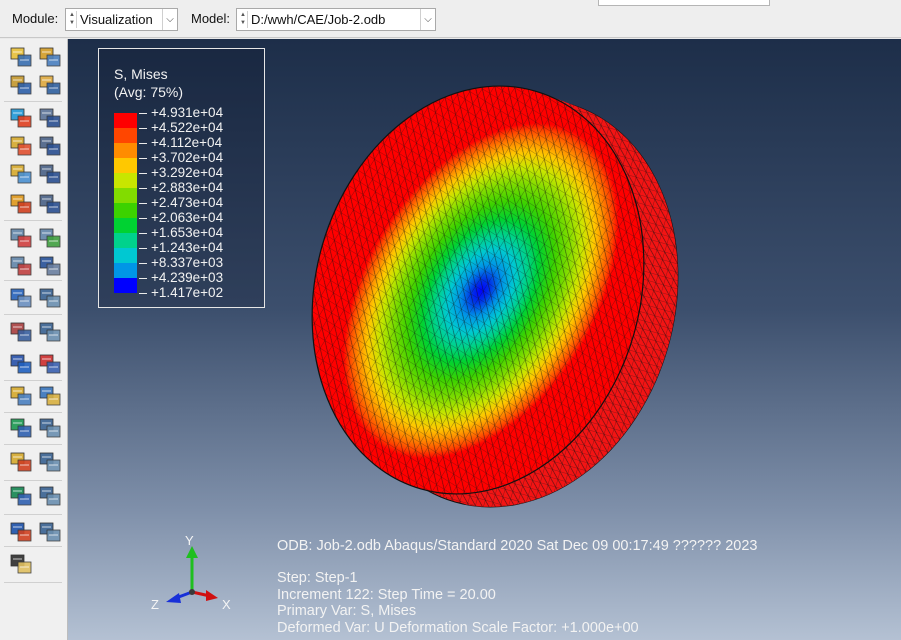  Describe the element at coordinates (50, 204) in the screenshot. I see `superimpose-options-icon` at that location.